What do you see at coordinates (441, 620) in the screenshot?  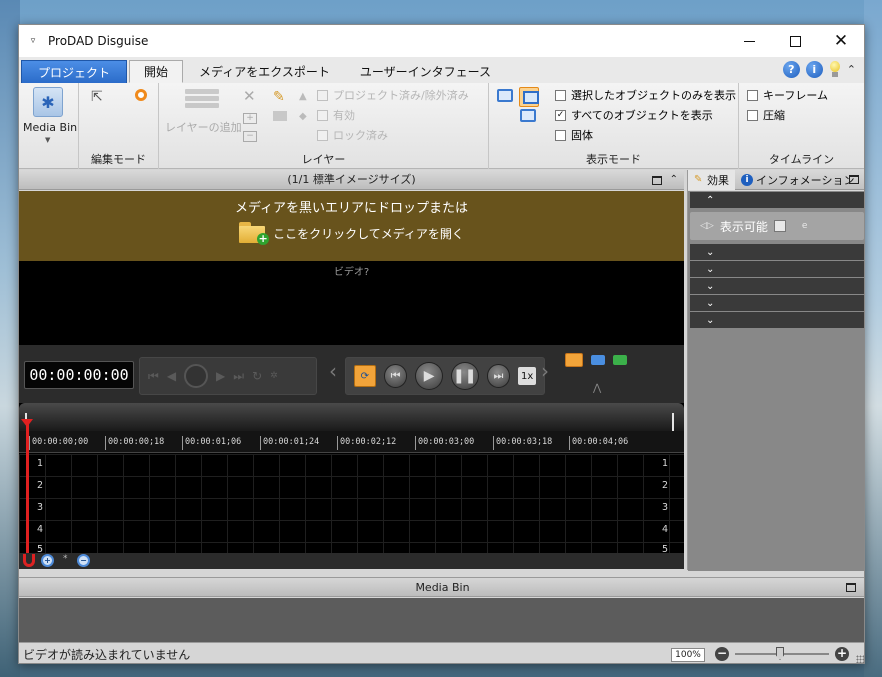 I see `media-bin-area` at bounding box center [441, 620].